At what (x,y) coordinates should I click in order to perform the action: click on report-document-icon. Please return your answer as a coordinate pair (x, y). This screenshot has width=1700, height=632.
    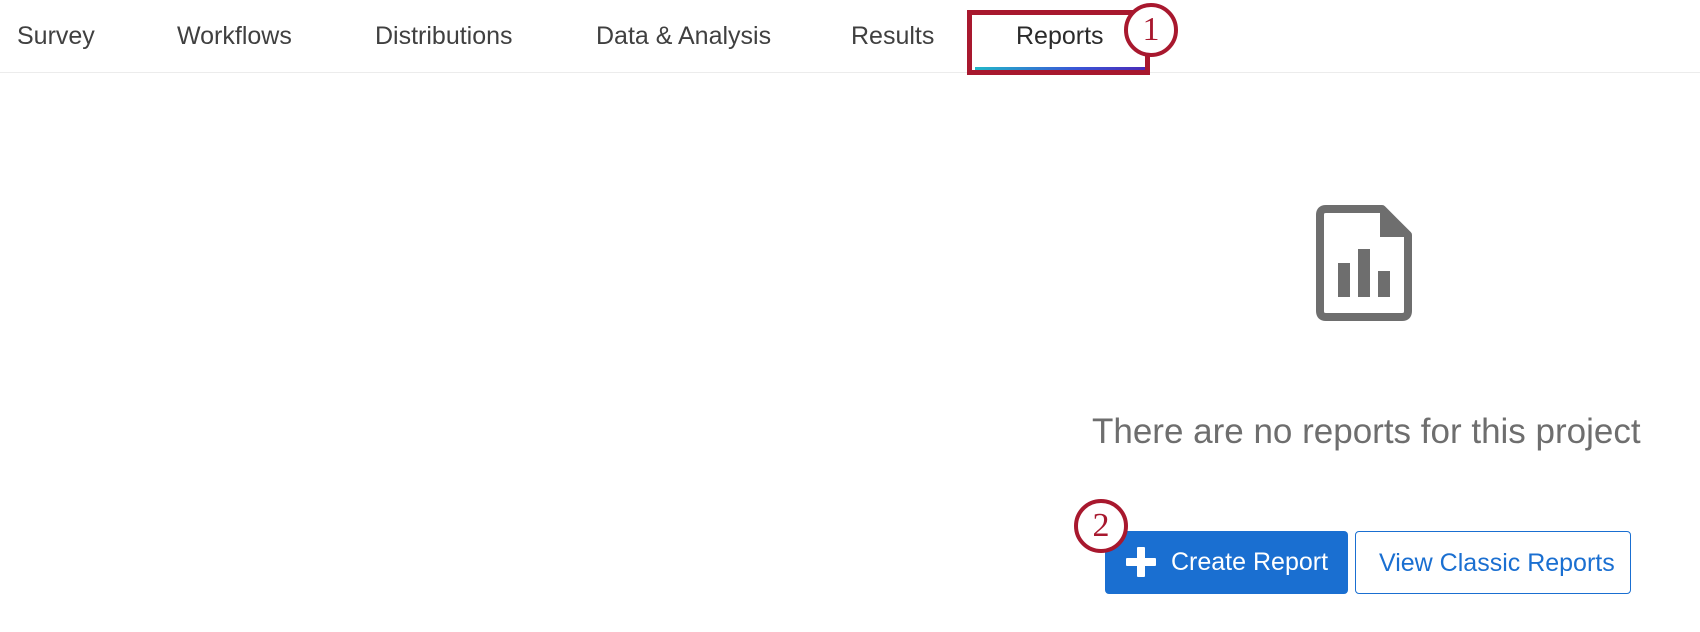
    Looking at the image, I should click on (1364, 263).